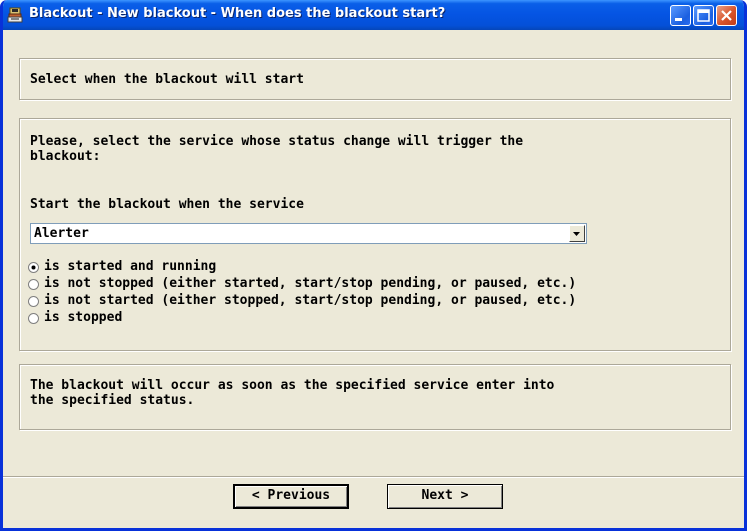  I want to click on radio-button-checked, so click(33, 267).